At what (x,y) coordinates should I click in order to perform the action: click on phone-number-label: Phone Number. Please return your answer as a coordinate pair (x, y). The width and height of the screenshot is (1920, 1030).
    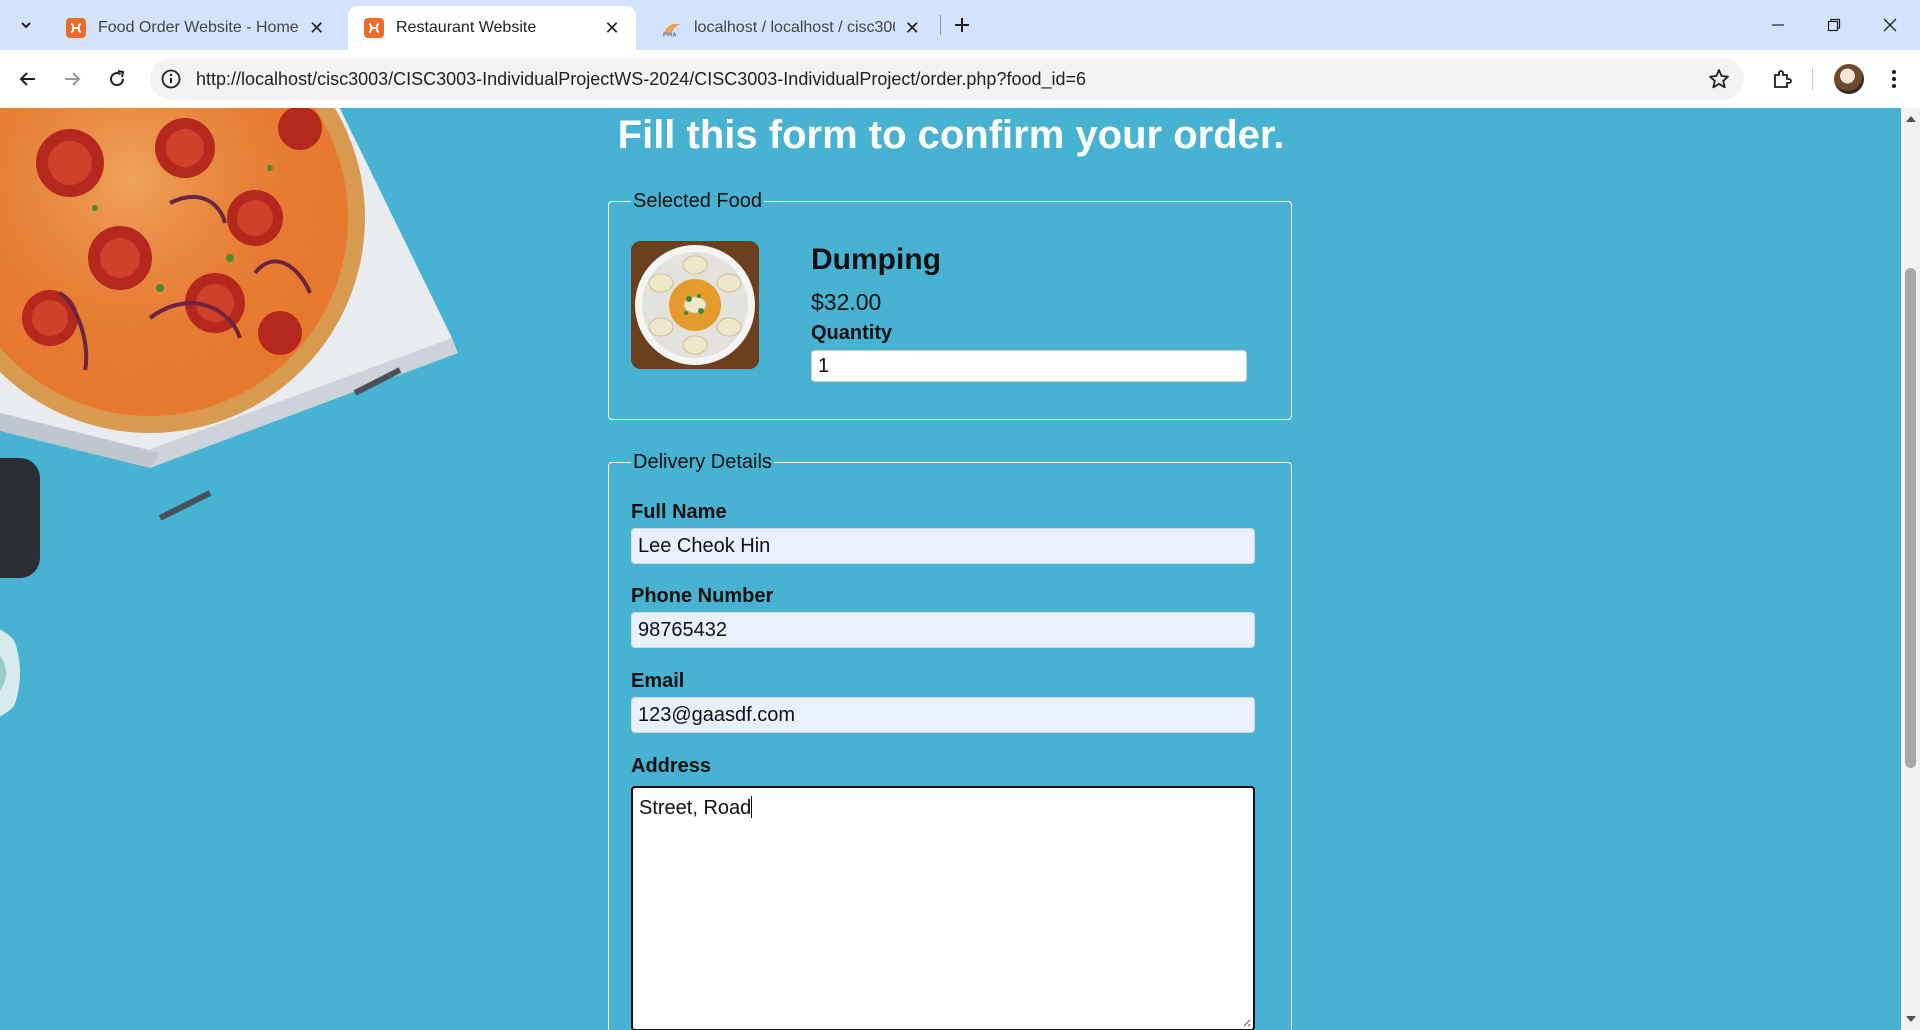
    Looking at the image, I should click on (702, 596).